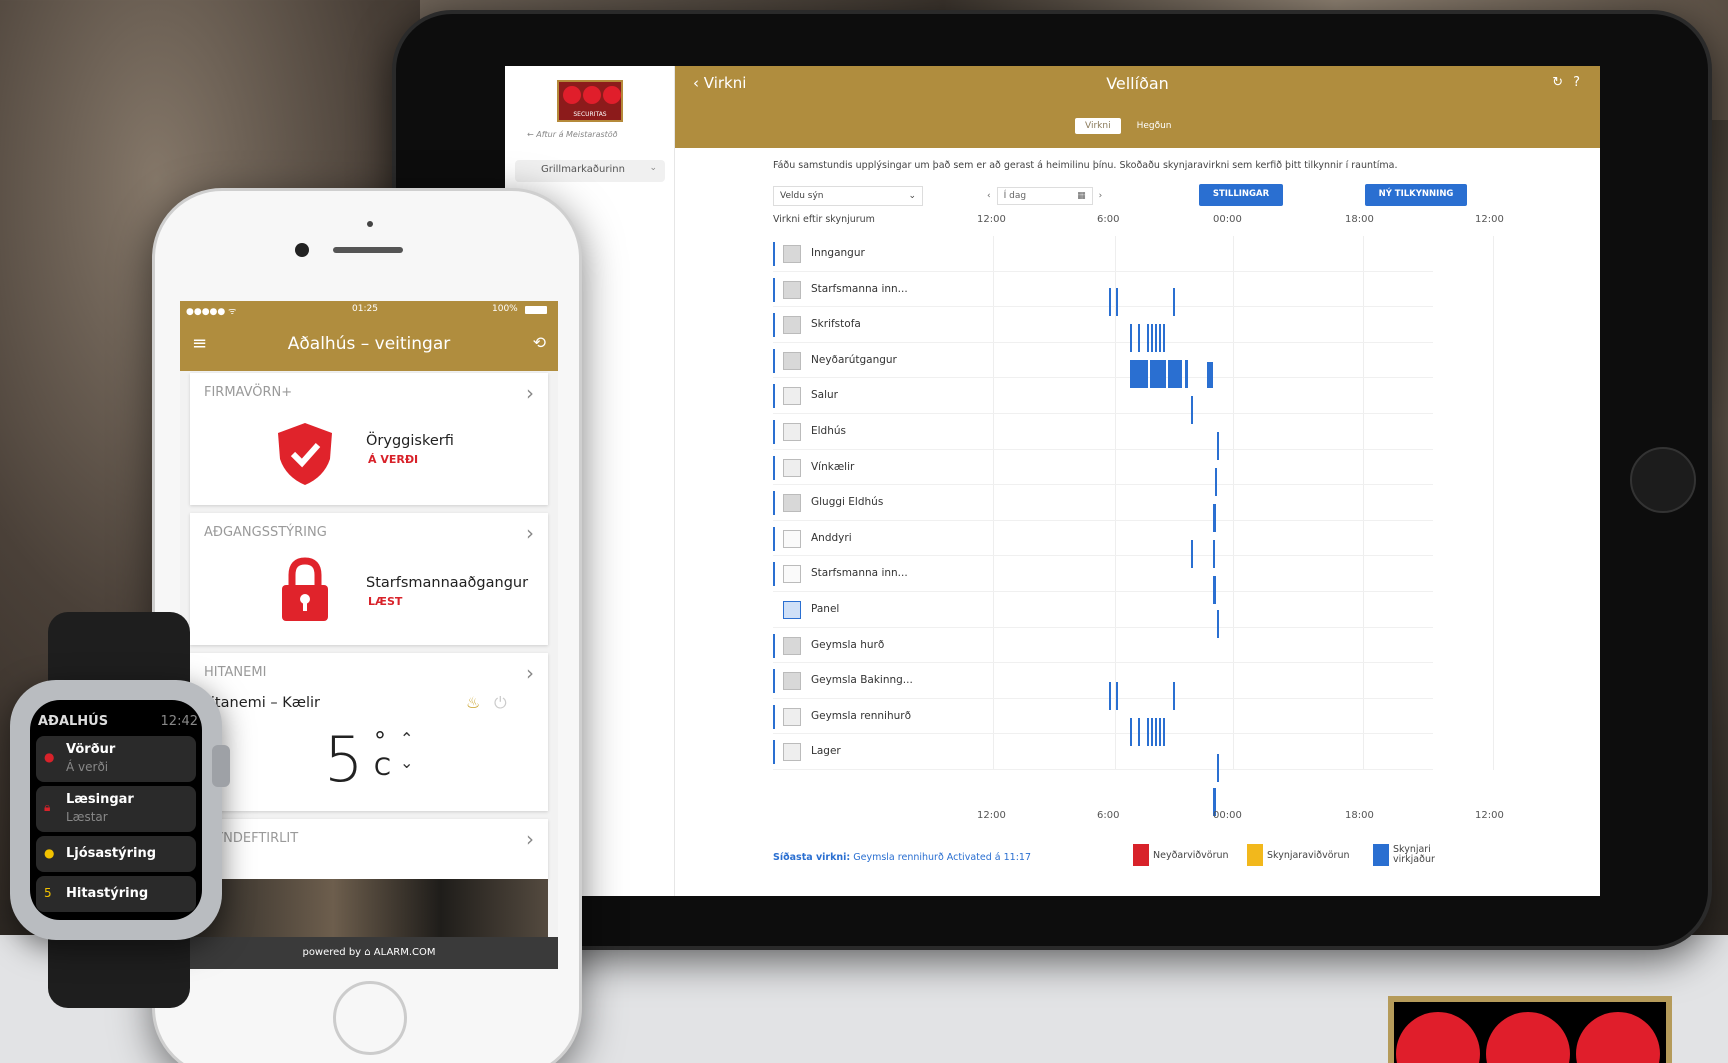  What do you see at coordinates (991, 815) in the screenshot?
I see `axis-bottom-label: 12:00` at bounding box center [991, 815].